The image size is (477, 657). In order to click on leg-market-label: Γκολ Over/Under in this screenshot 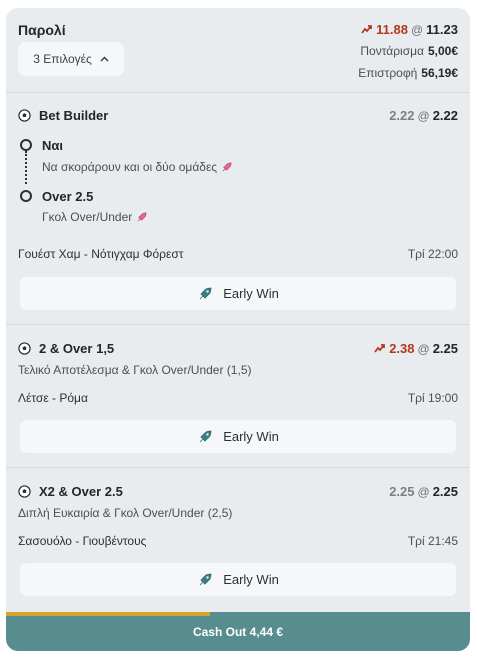, I will do `click(87, 217)`.